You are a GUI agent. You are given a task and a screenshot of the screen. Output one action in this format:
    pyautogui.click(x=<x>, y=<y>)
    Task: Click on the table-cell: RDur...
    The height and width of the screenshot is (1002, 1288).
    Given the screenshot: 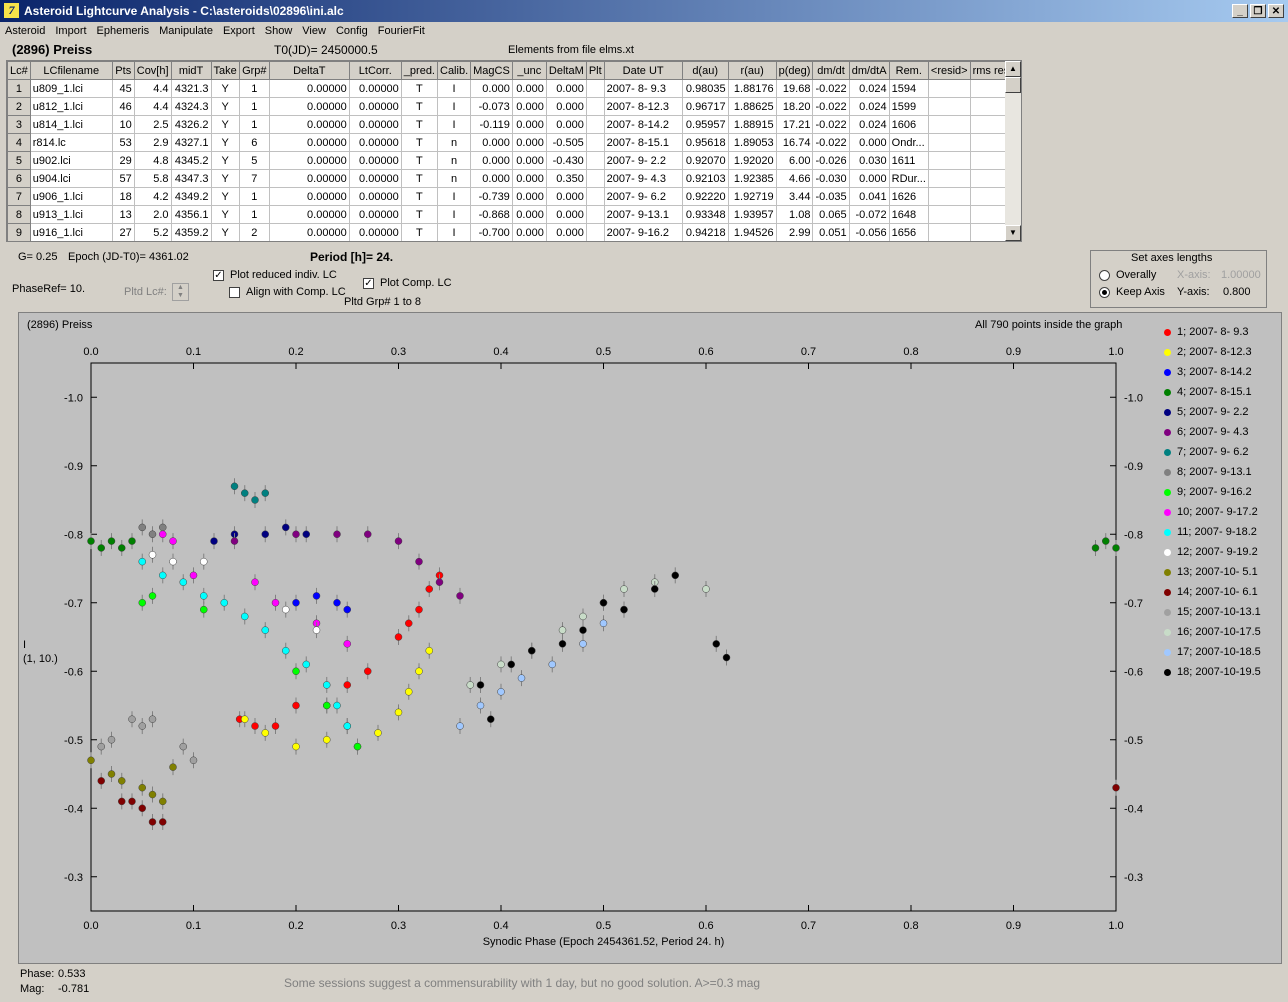 What is the action you would take?
    pyautogui.click(x=908, y=178)
    